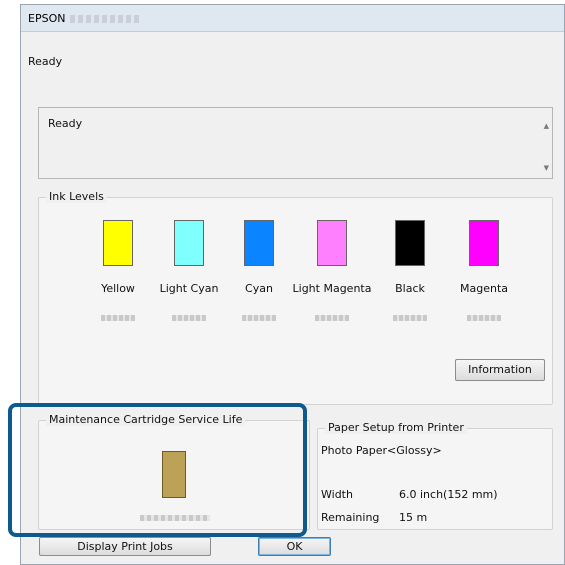  What do you see at coordinates (259, 270) in the screenshot?
I see `ink-cyan: Cyan` at bounding box center [259, 270].